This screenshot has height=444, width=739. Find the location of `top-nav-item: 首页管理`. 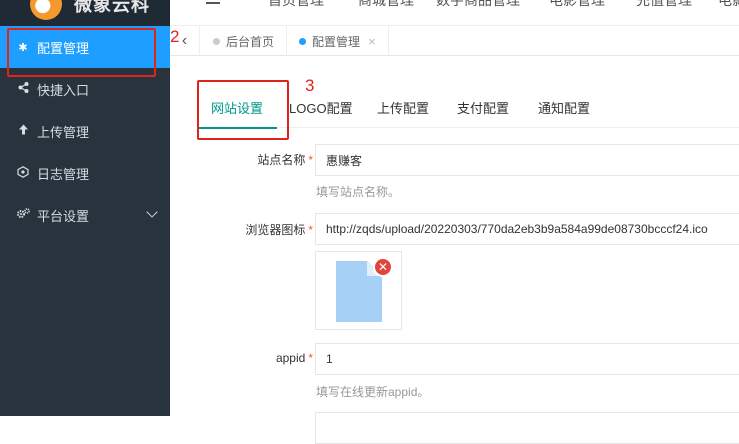

top-nav-item: 首页管理 is located at coordinates (296, 5).